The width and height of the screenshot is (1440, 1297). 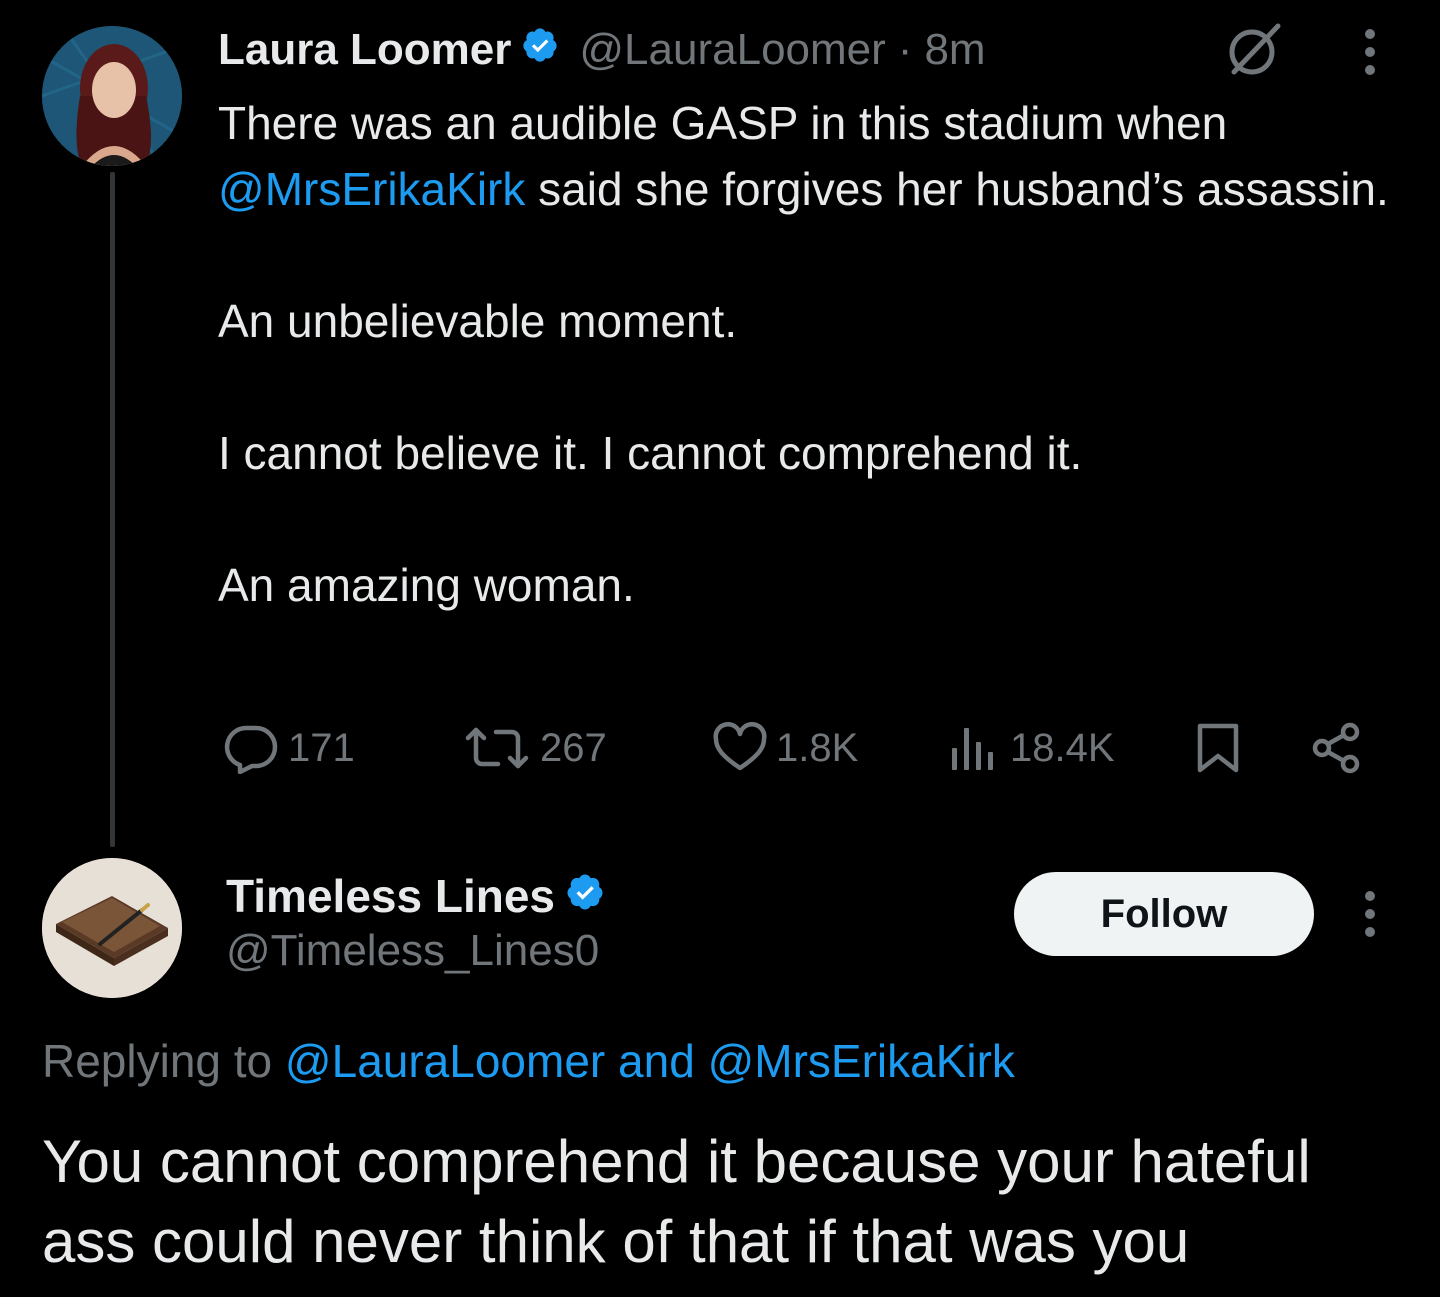 What do you see at coordinates (1253, 50) in the screenshot?
I see `grok-icon` at bounding box center [1253, 50].